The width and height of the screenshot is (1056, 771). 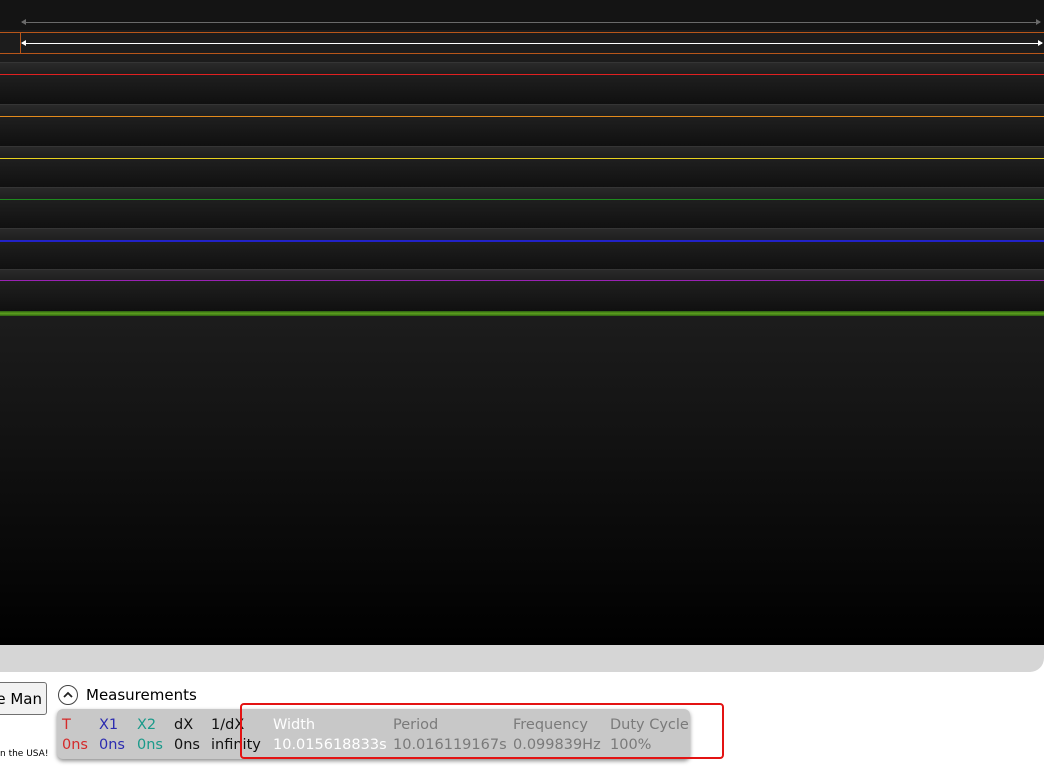 I want to click on width-measure-arrow, so click(x=532, y=43).